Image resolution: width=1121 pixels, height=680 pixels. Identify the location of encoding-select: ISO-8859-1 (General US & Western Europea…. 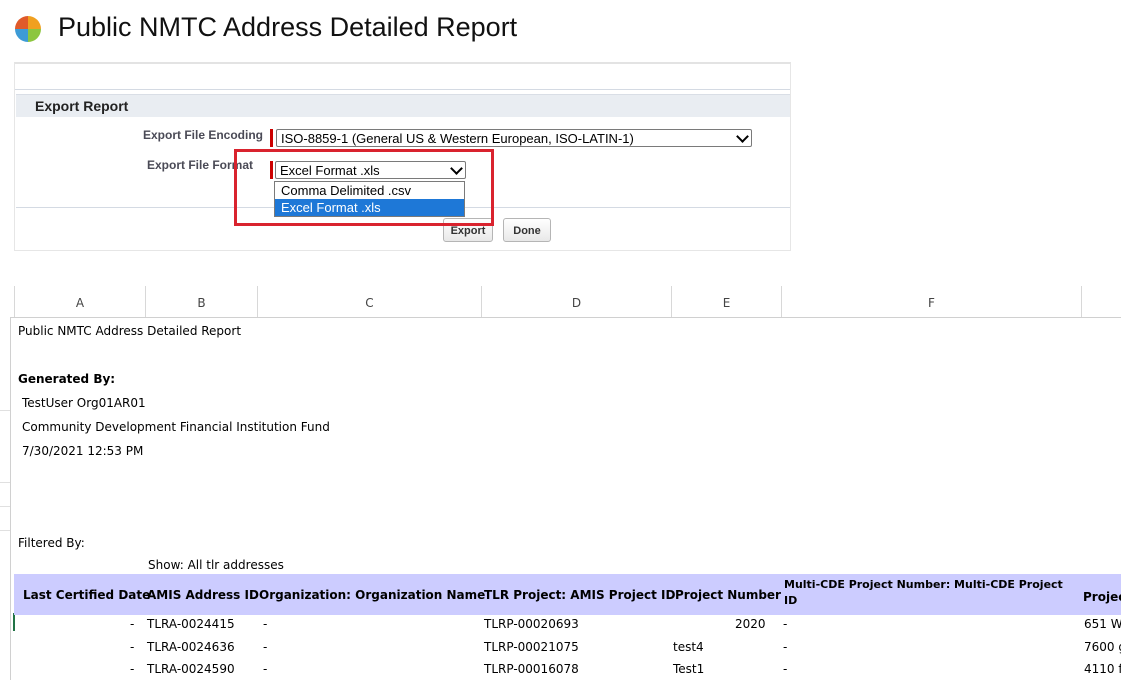
(514, 138).